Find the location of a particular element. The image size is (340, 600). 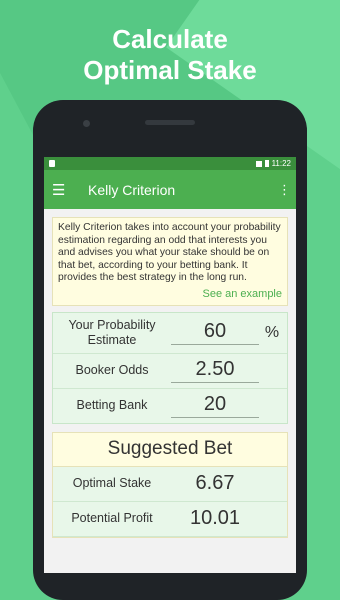

probability-input: 60 is located at coordinates (215, 333).